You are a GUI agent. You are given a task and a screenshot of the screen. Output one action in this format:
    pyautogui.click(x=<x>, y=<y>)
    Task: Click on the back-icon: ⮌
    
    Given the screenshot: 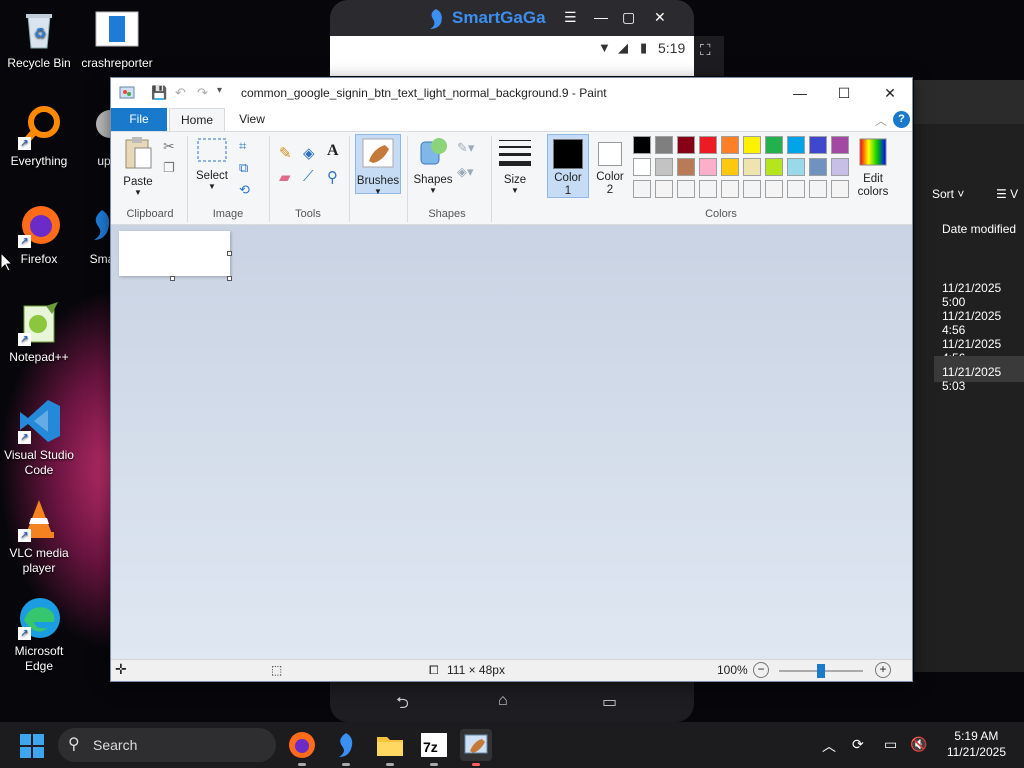 What is the action you would take?
    pyautogui.click(x=402, y=705)
    